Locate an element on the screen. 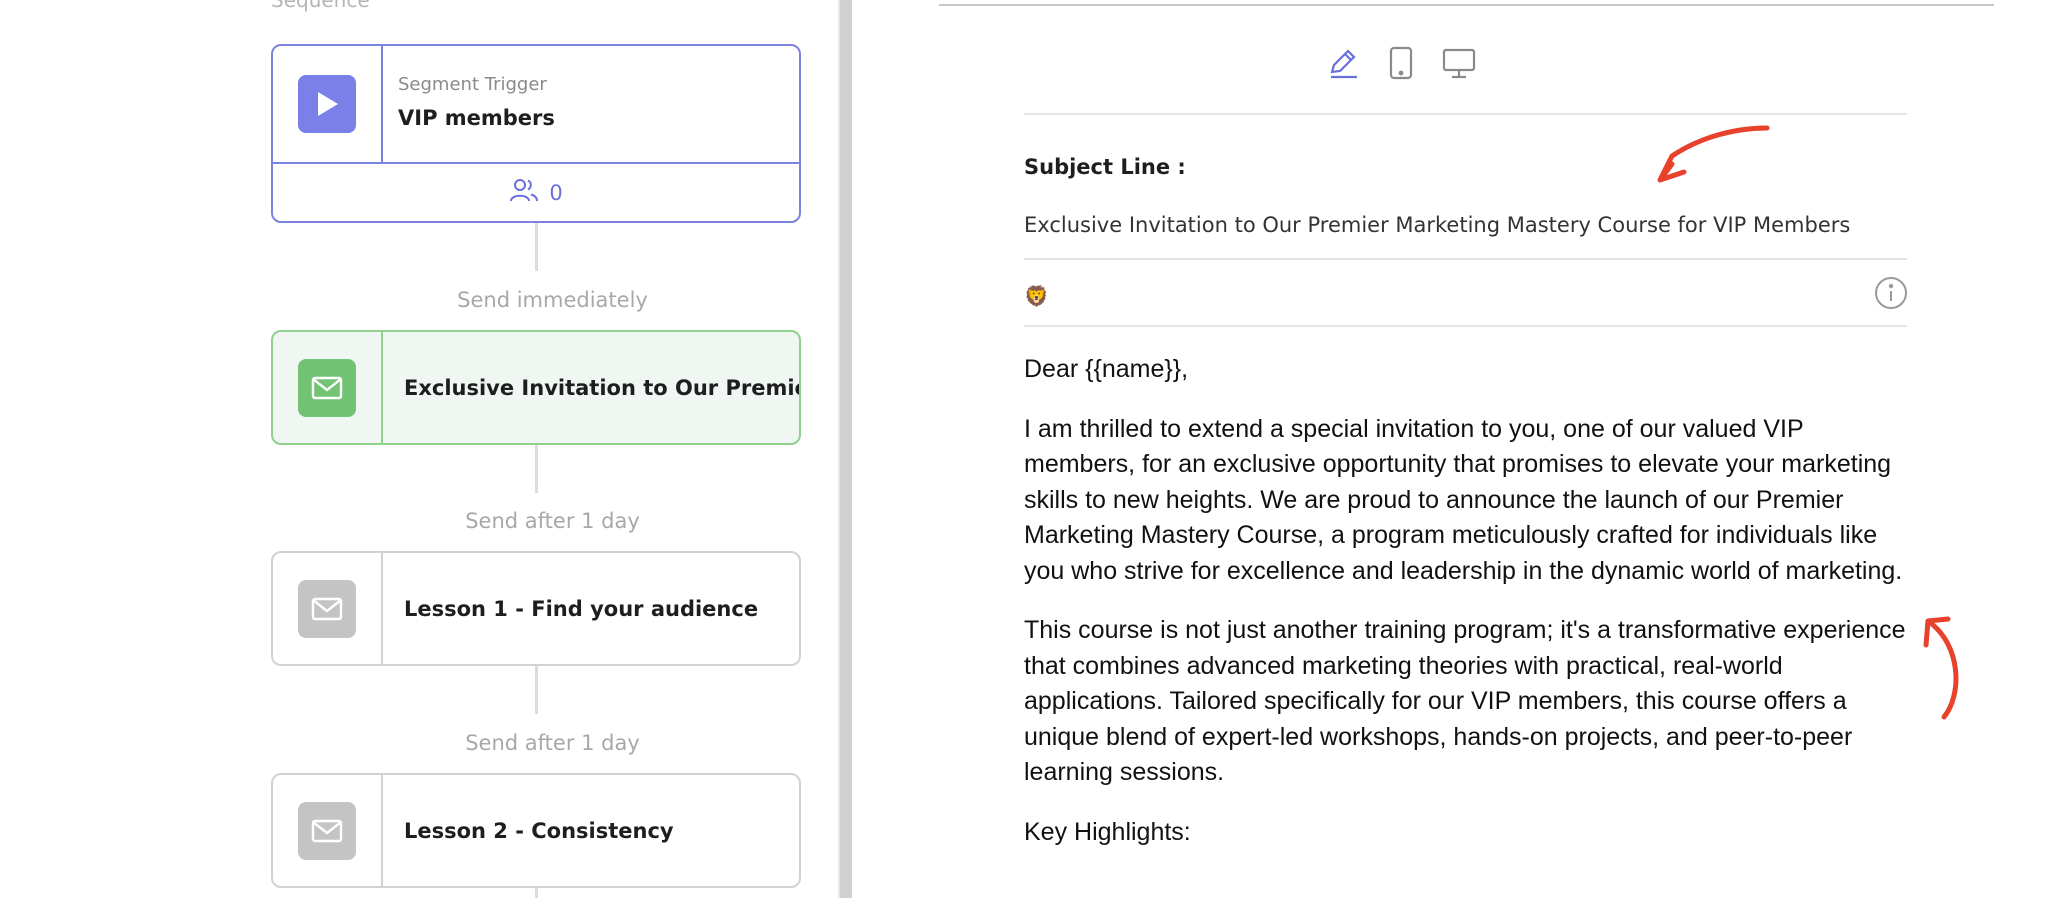 The width and height of the screenshot is (2048, 898). users-icon is located at coordinates (524, 192).